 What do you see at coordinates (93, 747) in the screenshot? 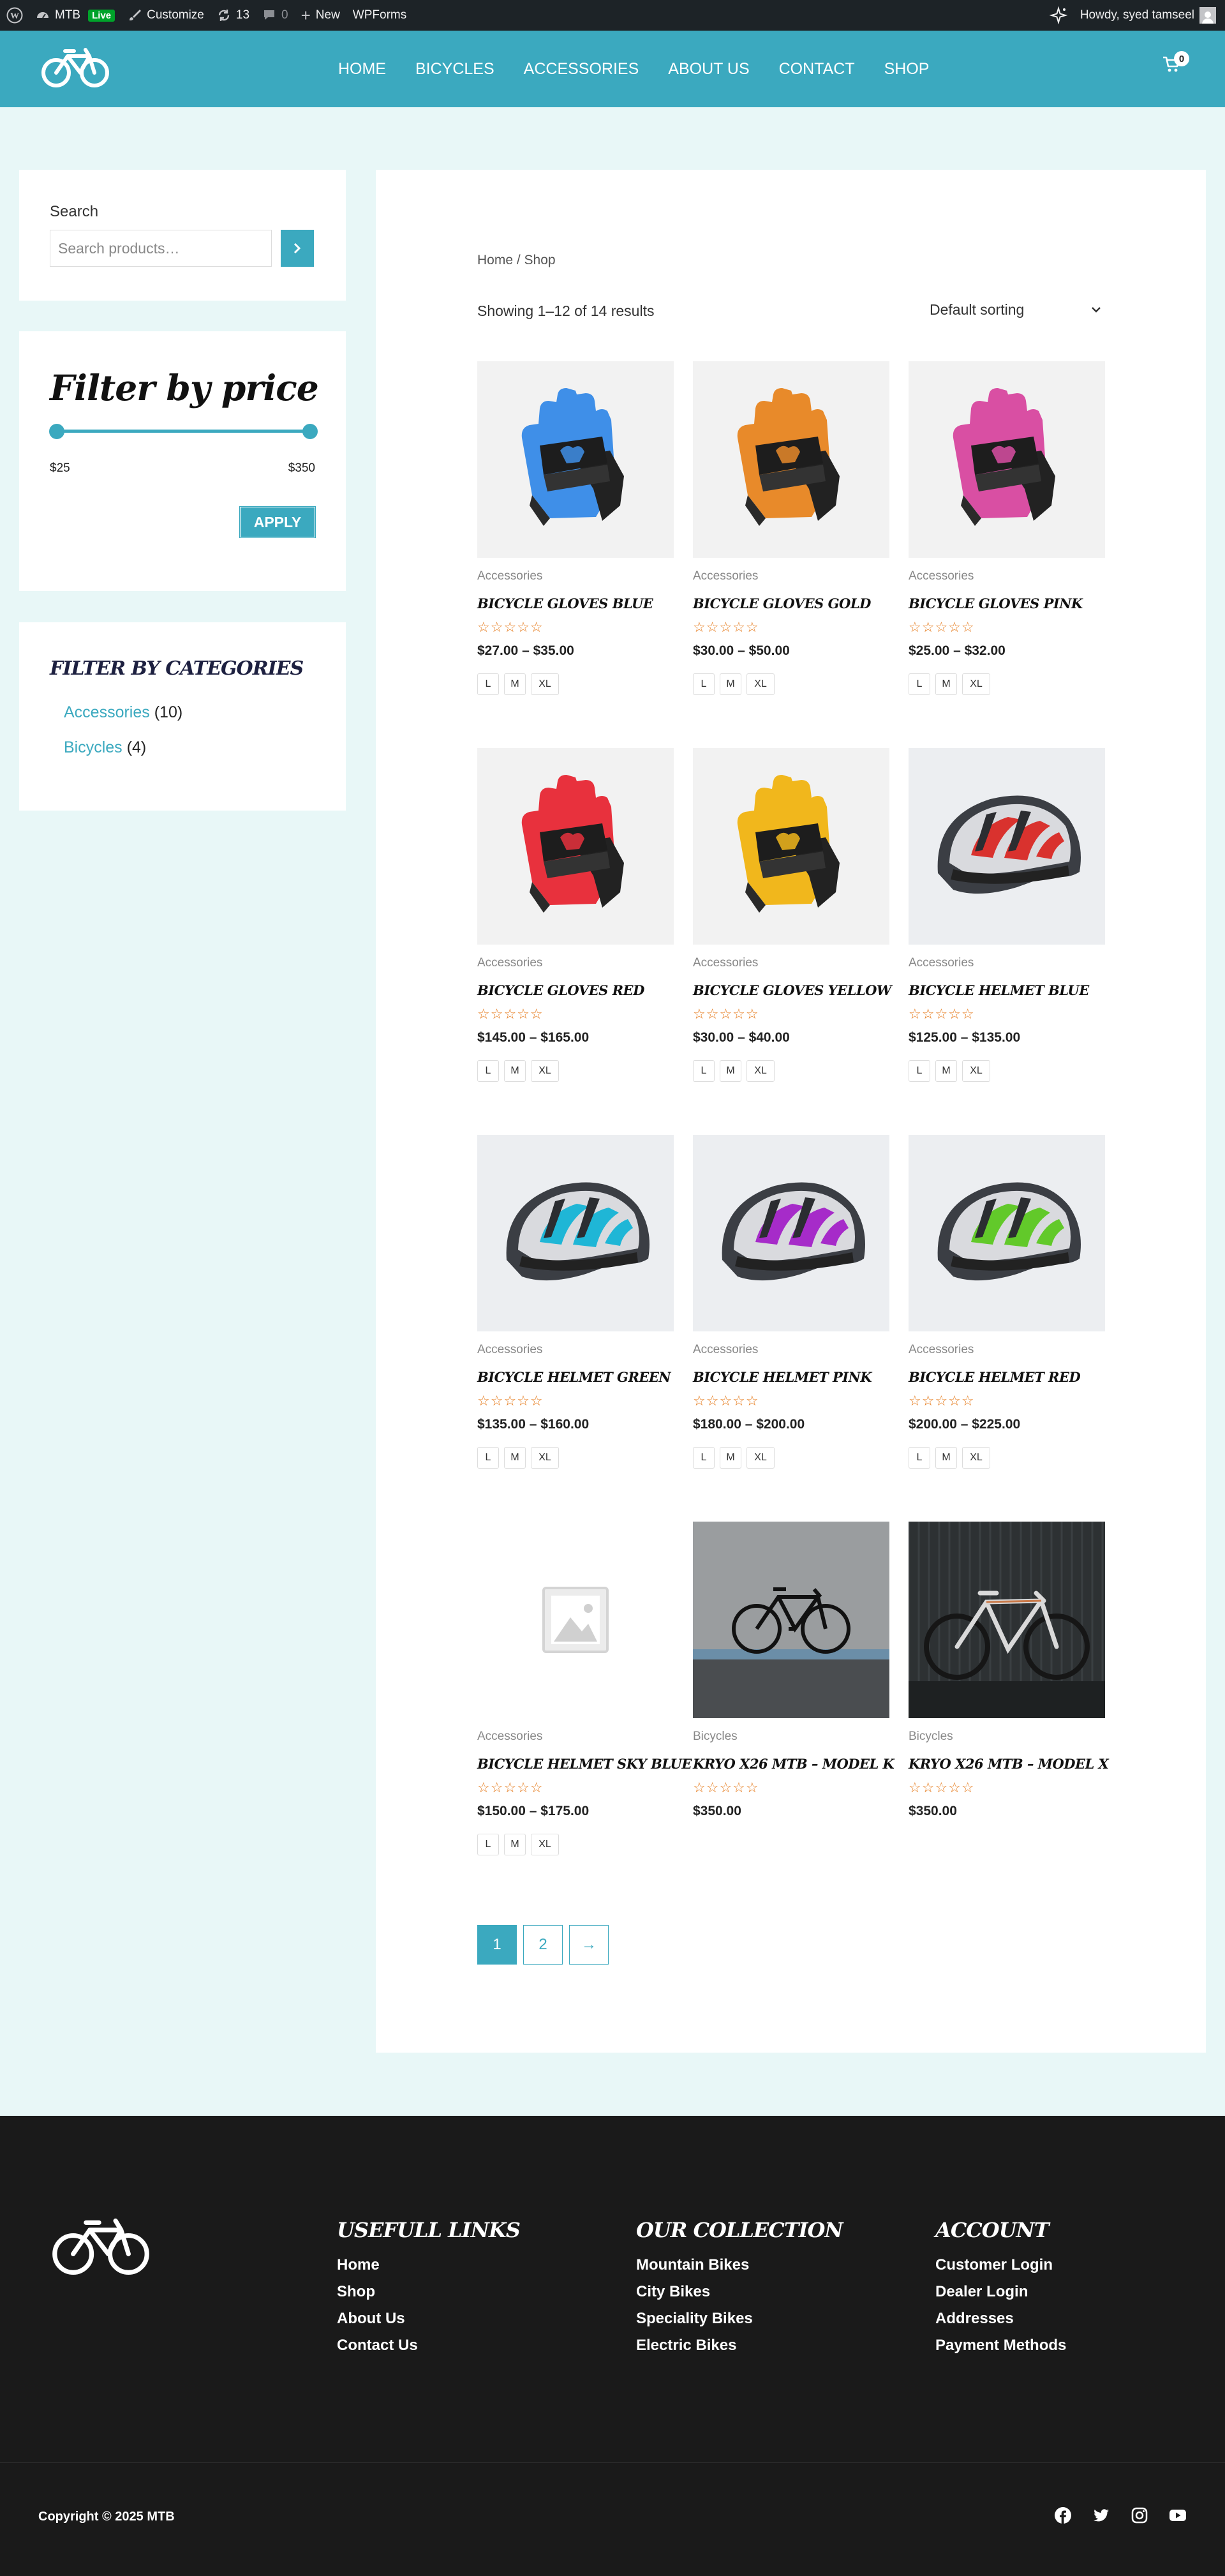
I see `category-link-bicycles: Bicycles` at bounding box center [93, 747].